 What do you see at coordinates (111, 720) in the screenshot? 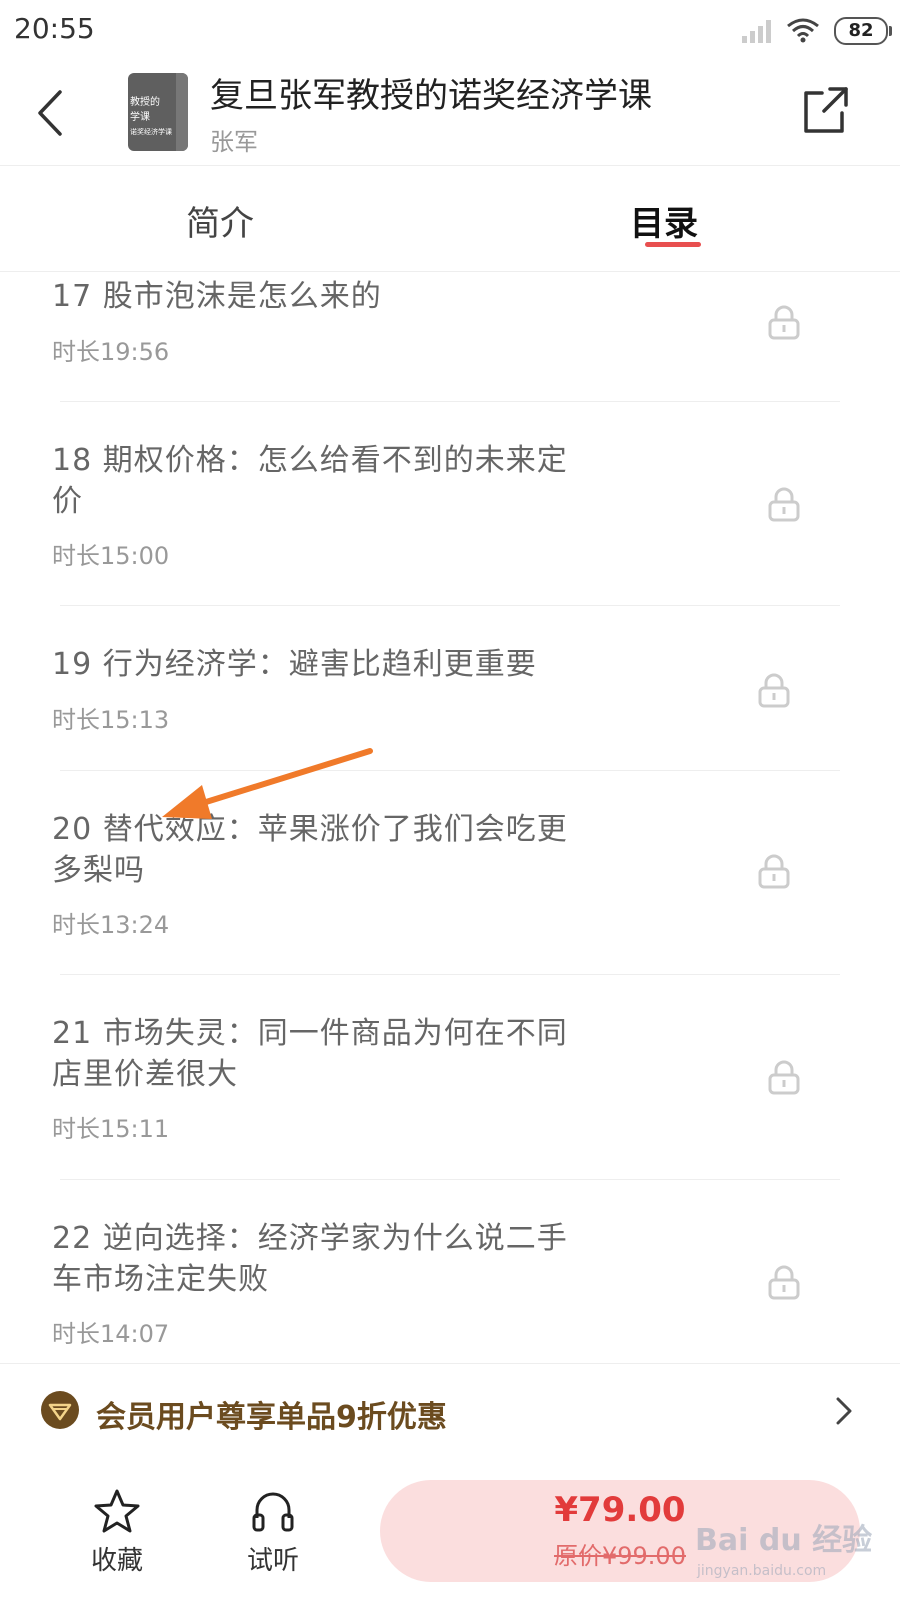
I see `episode-duration: 时长15:13` at bounding box center [111, 720].